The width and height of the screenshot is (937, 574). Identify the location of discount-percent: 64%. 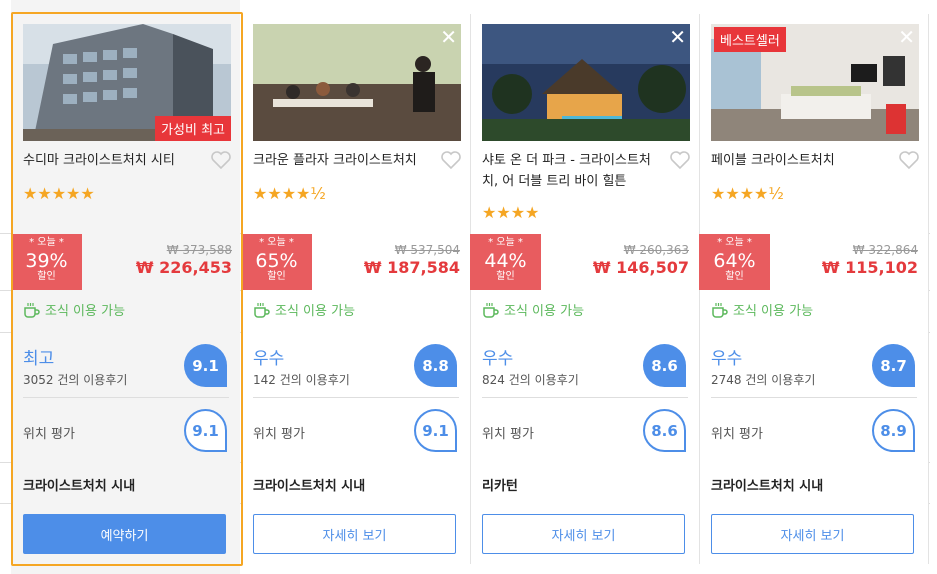
(734, 261).